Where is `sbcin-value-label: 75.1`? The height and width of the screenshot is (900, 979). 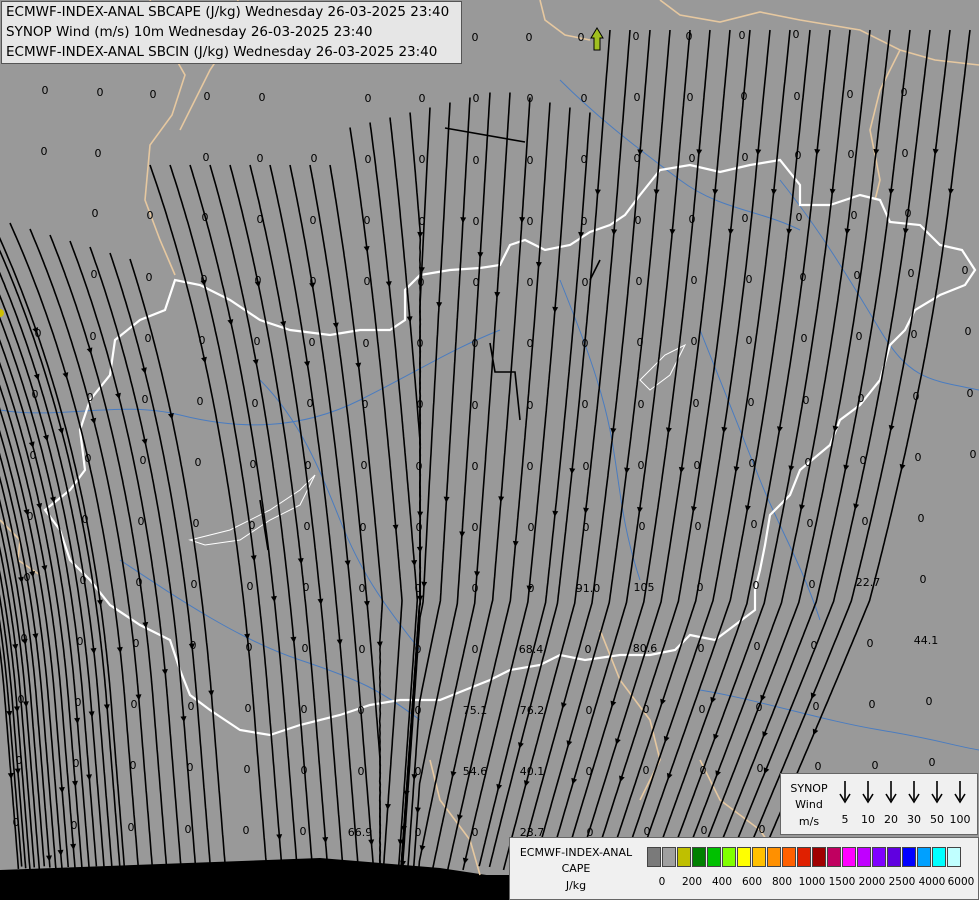 sbcin-value-label: 75.1 is located at coordinates (475, 710).